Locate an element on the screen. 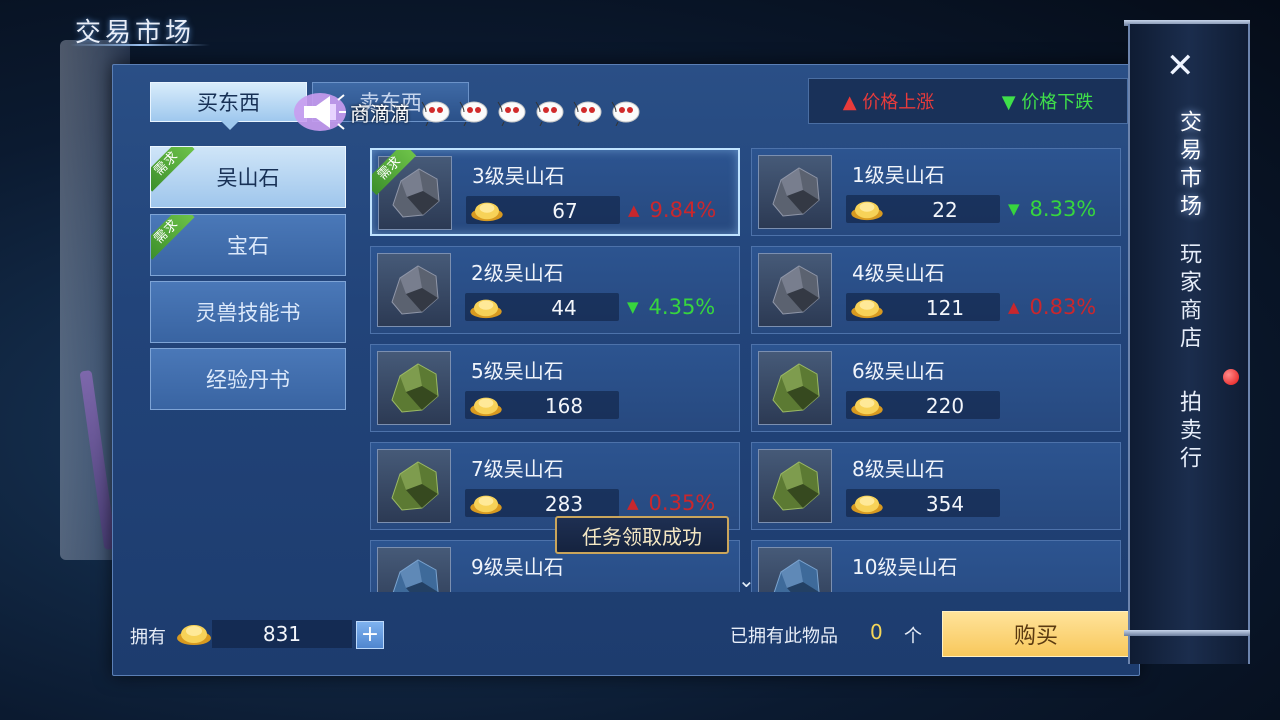 The image size is (1280, 720). item-price: 283 is located at coordinates (564, 504).